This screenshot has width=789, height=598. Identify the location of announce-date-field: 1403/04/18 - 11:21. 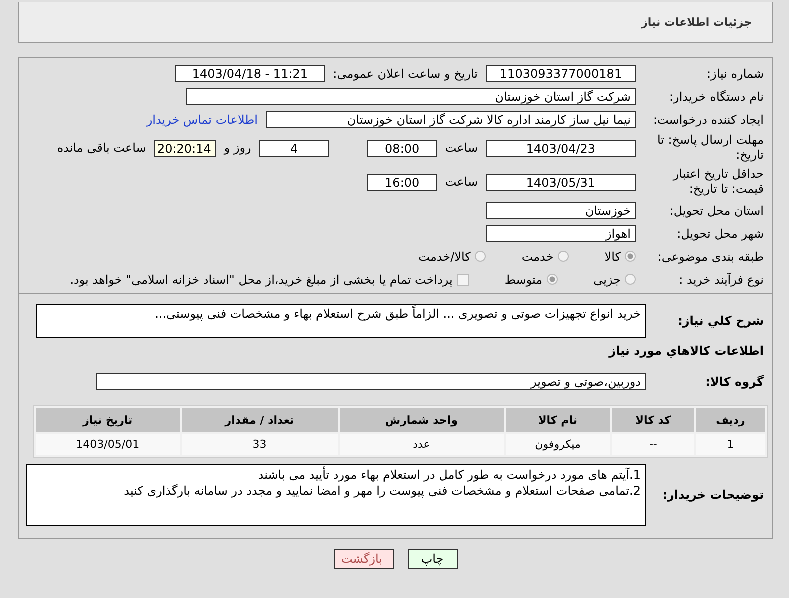
(250, 73).